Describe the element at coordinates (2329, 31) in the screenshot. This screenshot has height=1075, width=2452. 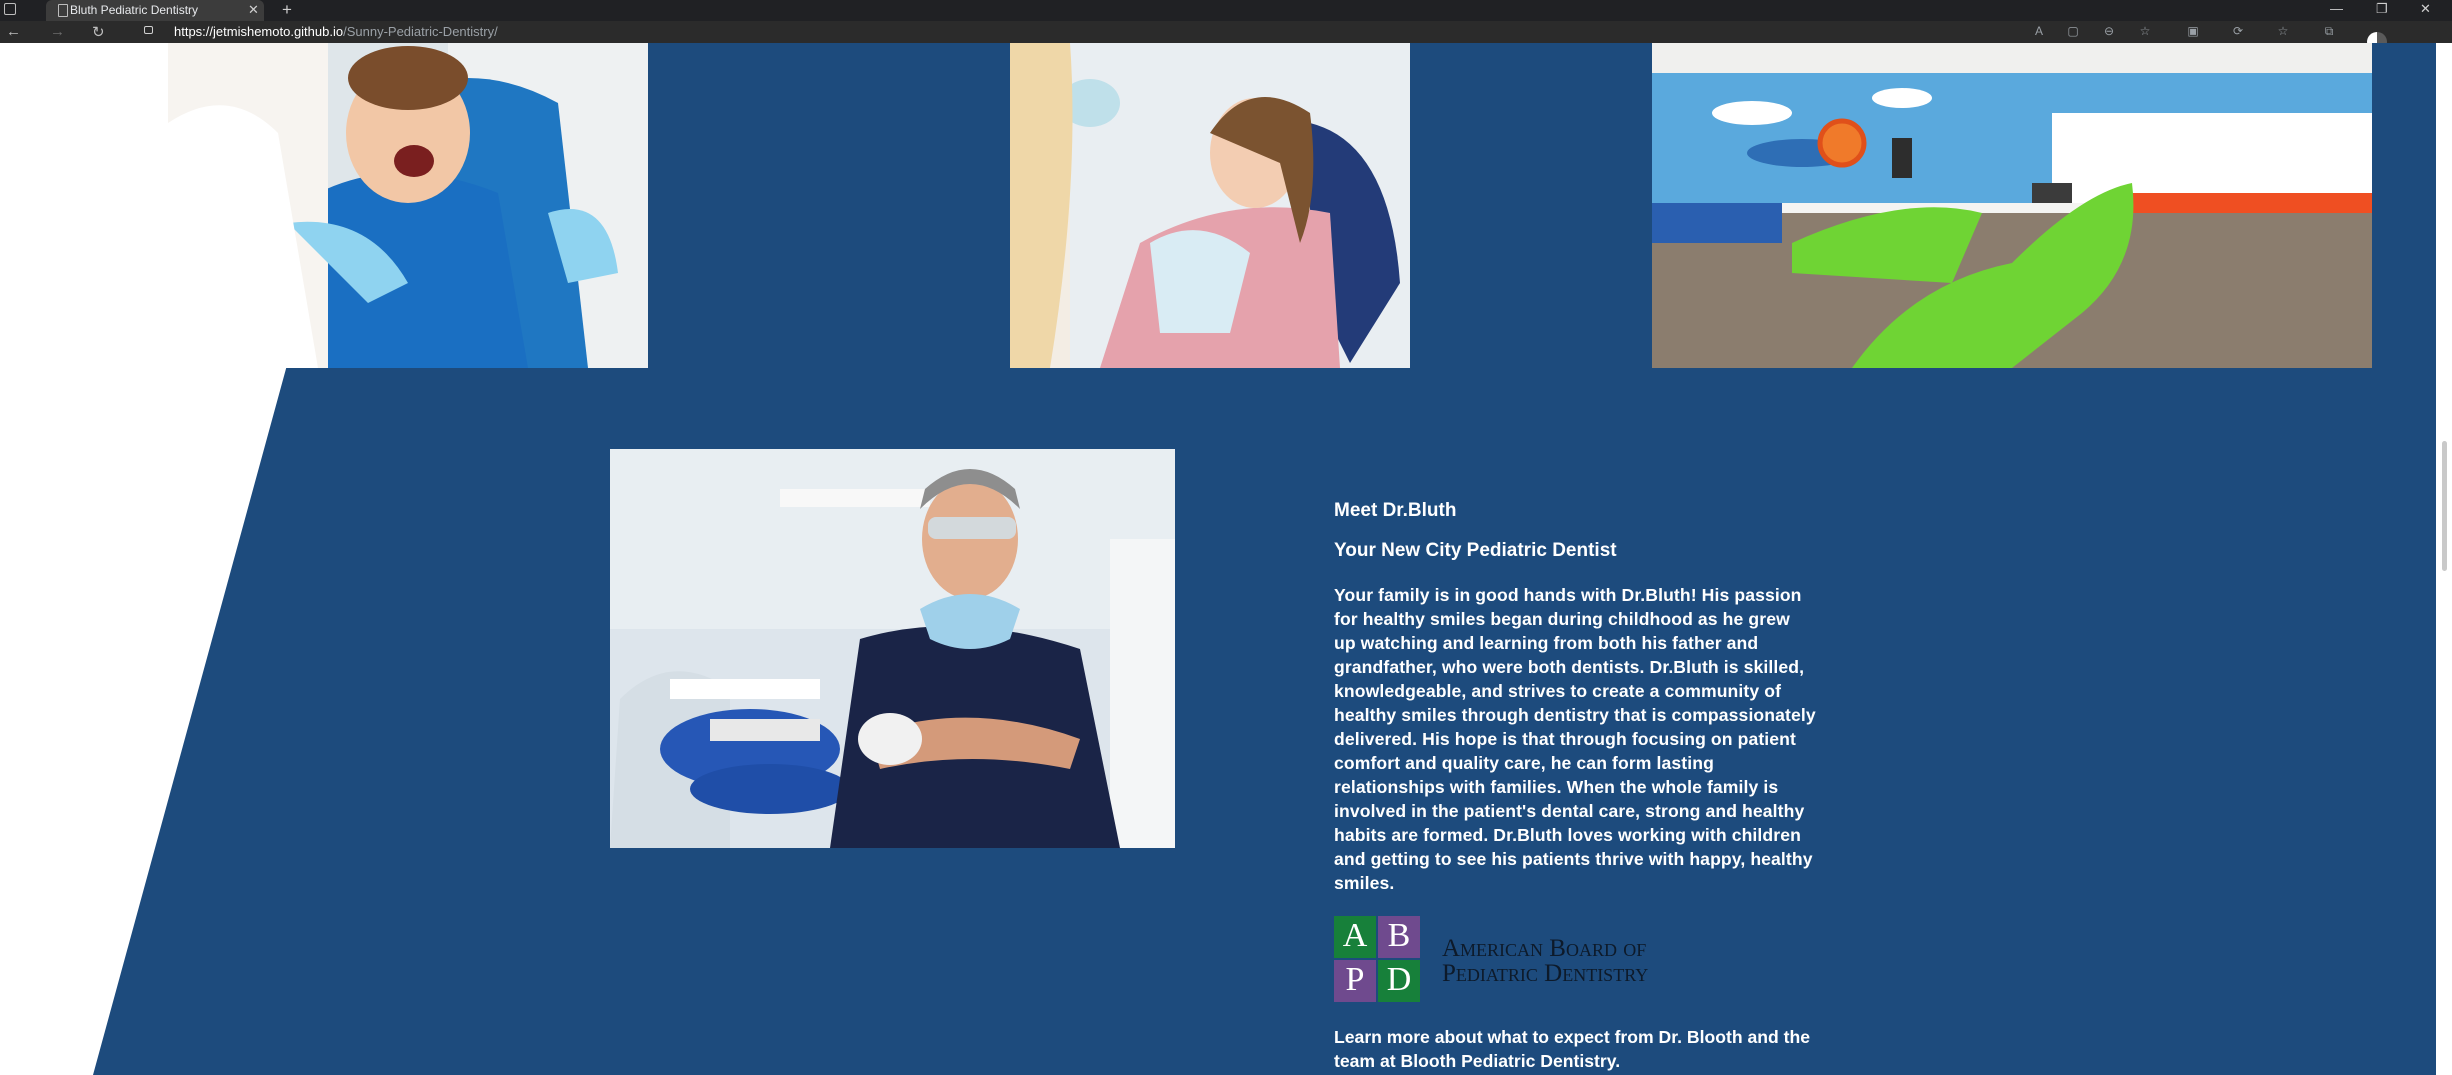
I see `collections-icon: ⧉` at that location.